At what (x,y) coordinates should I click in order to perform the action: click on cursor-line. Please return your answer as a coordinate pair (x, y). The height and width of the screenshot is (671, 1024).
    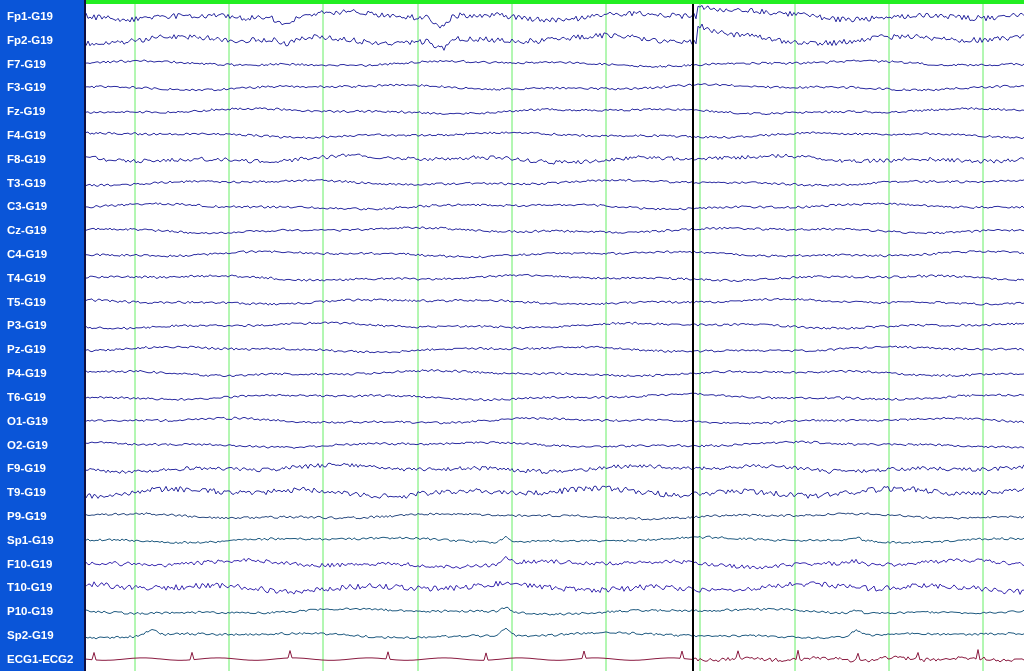
    Looking at the image, I should click on (693, 337).